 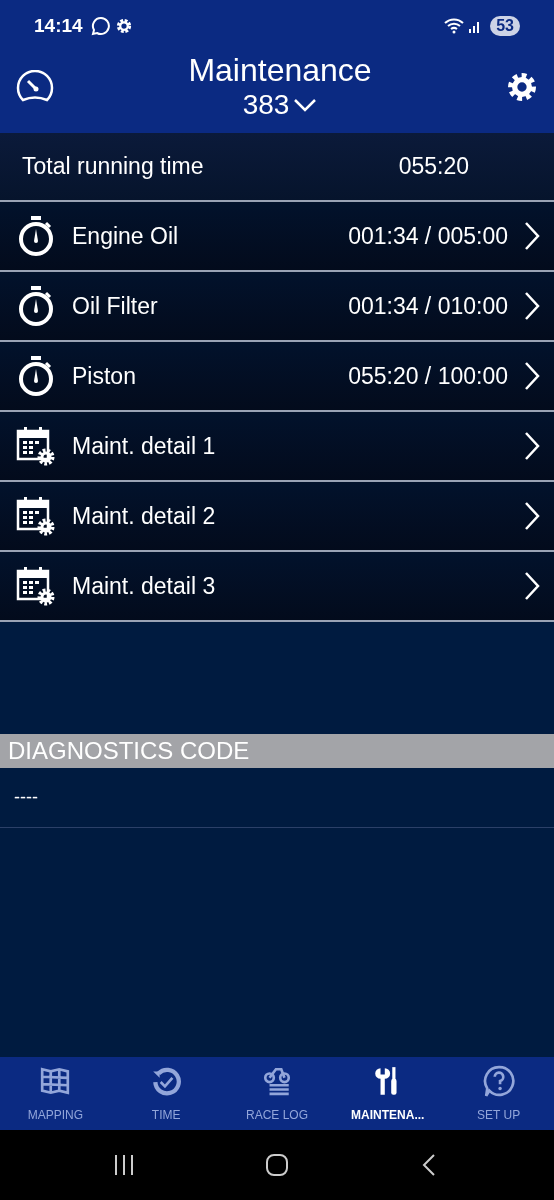 What do you see at coordinates (305, 105) in the screenshot?
I see `caret-icon` at bounding box center [305, 105].